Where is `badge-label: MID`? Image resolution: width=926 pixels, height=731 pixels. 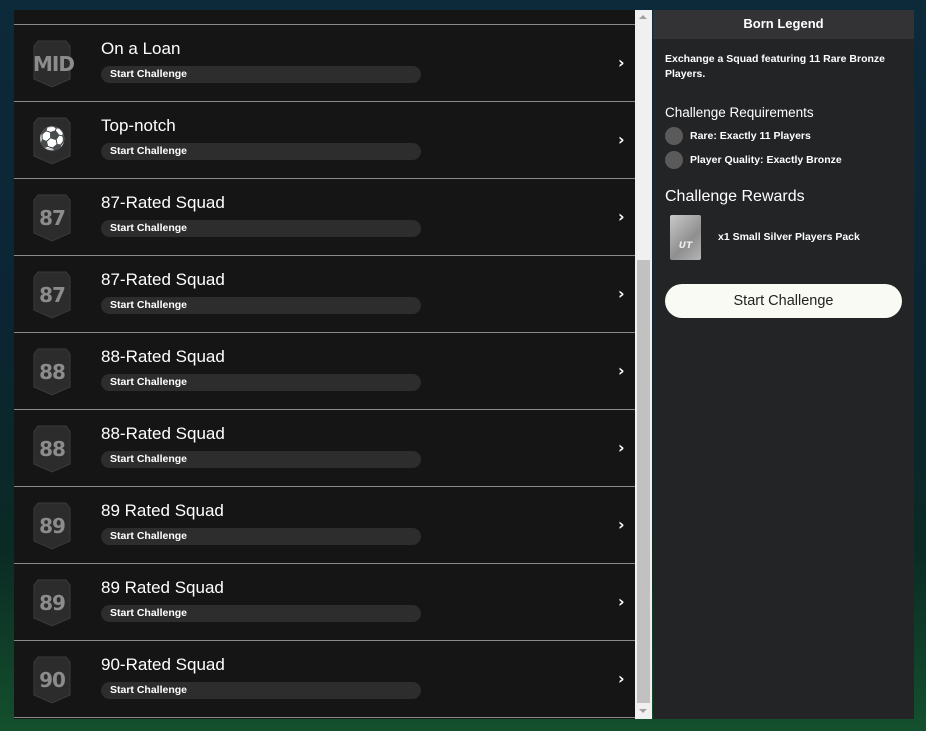 badge-label: MID is located at coordinates (54, 64).